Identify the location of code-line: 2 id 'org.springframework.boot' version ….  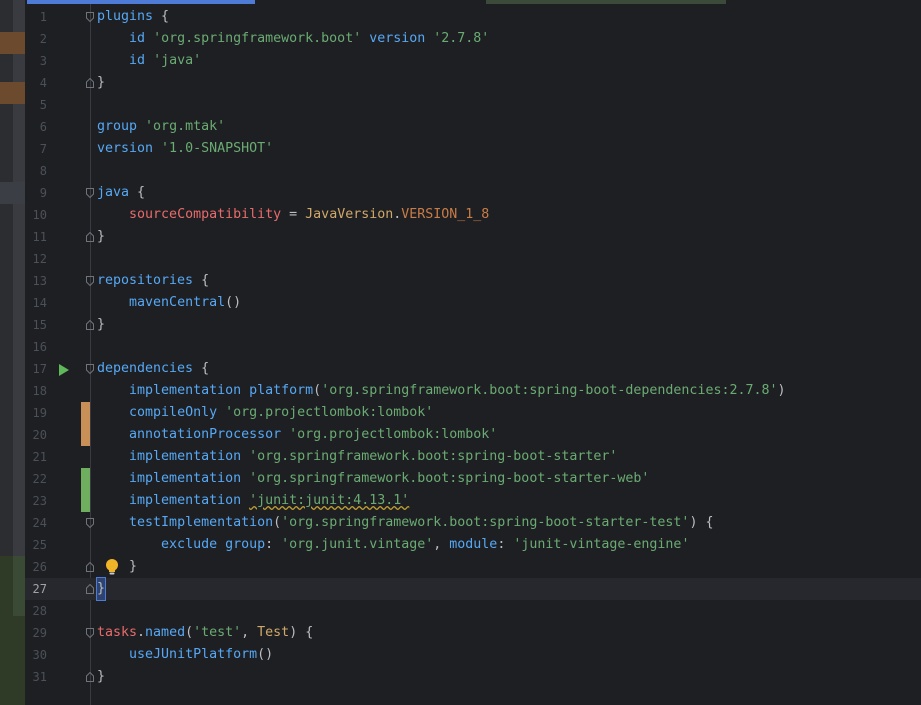
(473, 39).